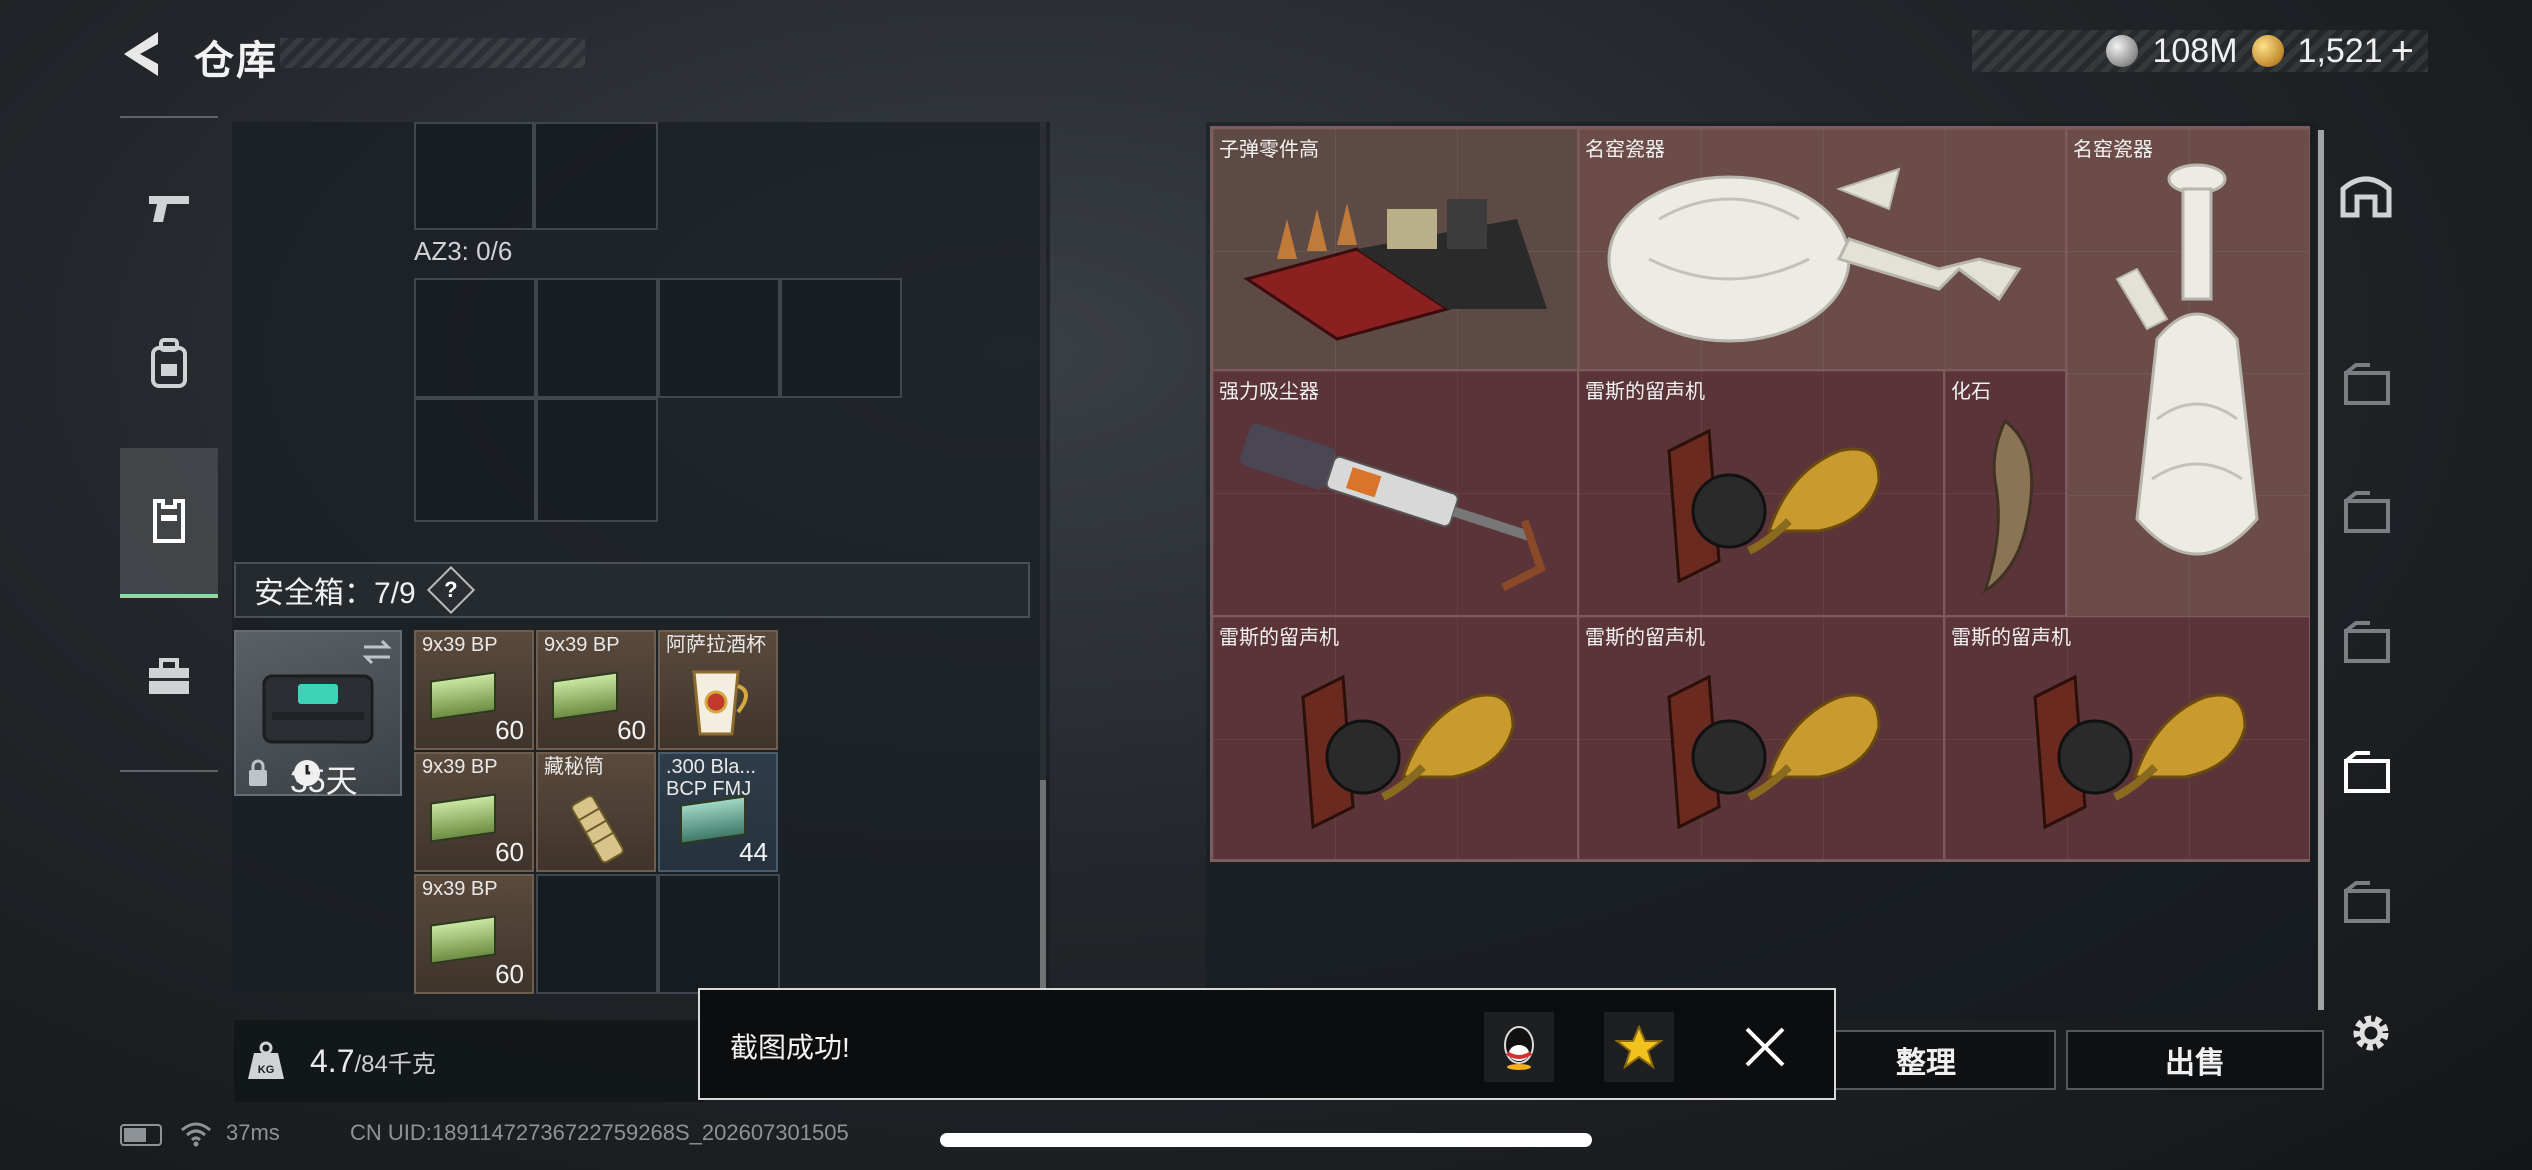  What do you see at coordinates (1971, 392) in the screenshot?
I see `stash-item-name: 化石` at bounding box center [1971, 392].